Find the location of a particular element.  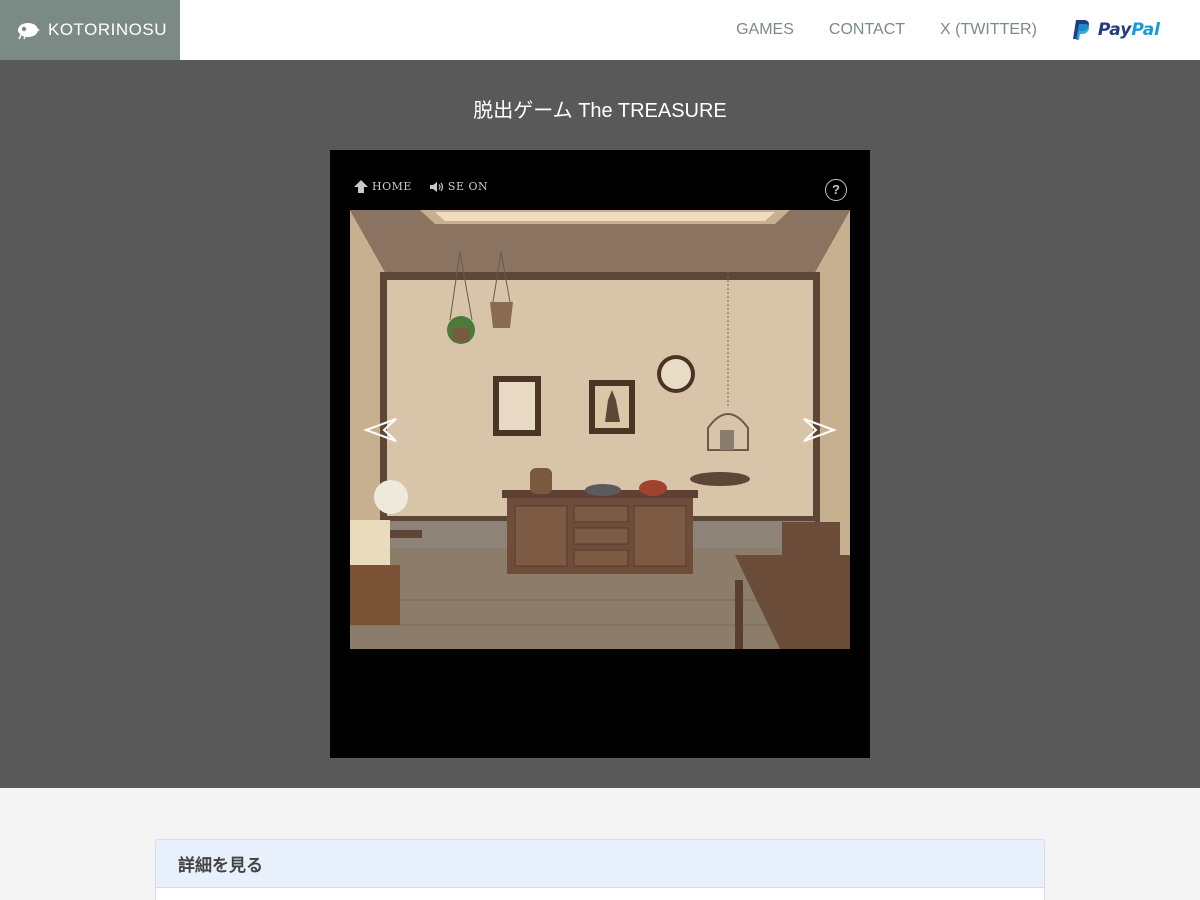

bird-logo-icon is located at coordinates (29, 31).